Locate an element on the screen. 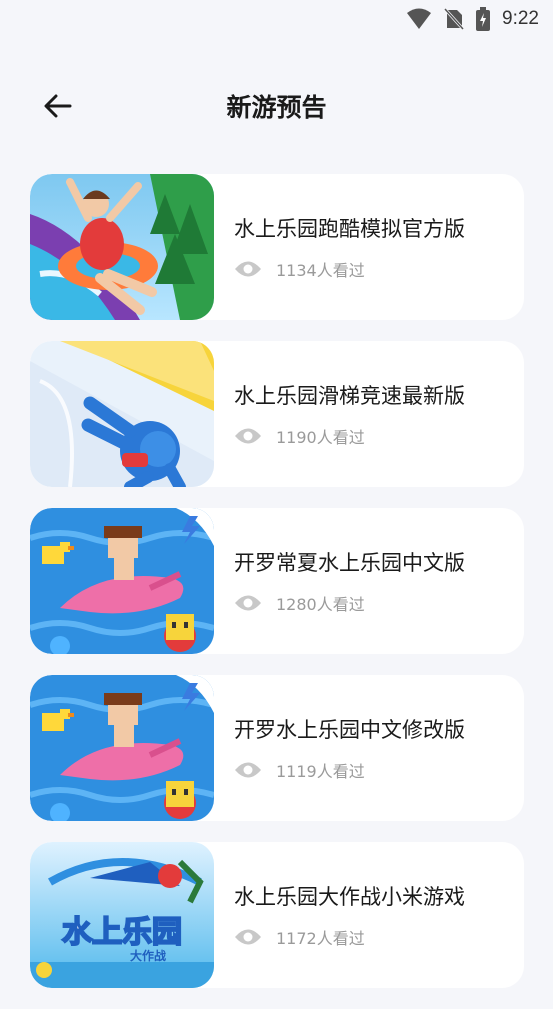 This screenshot has height=1009, width=553. view-count-text: 1190人看过 is located at coordinates (320, 437).